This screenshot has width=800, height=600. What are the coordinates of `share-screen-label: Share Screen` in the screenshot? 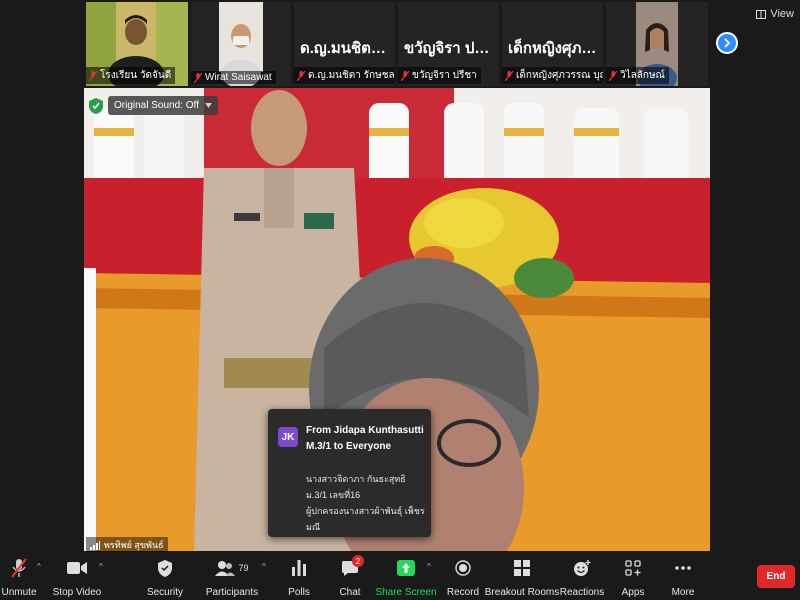 It's located at (406, 592).